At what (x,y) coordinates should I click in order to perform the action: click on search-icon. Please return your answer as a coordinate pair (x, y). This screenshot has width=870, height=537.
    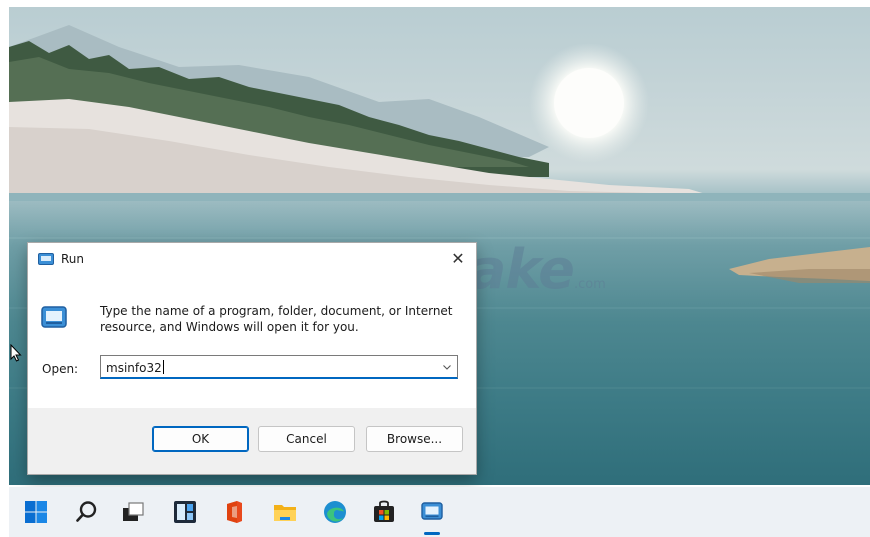
    Looking at the image, I should click on (86, 511).